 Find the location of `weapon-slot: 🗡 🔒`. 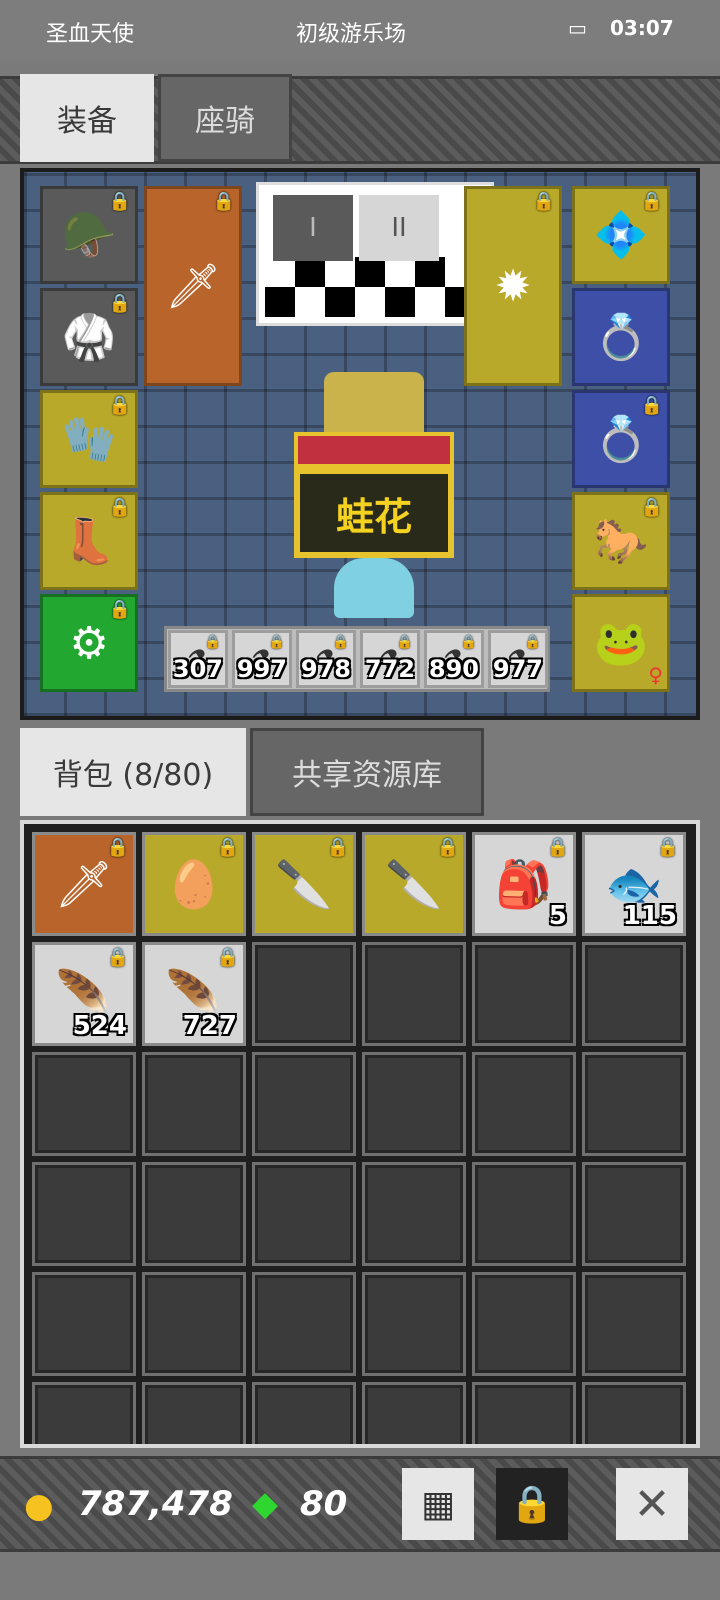

weapon-slot: 🗡 🔒 is located at coordinates (193, 286).